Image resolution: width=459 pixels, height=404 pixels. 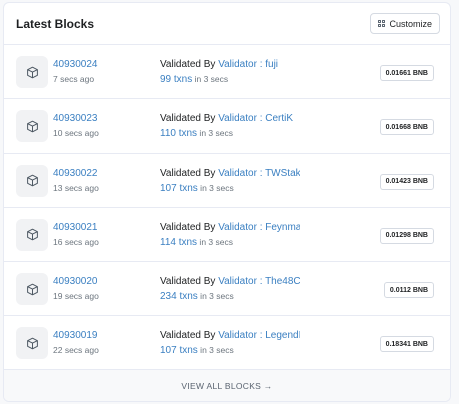 I want to click on card-title: Latest Blocks, so click(x=55, y=23).